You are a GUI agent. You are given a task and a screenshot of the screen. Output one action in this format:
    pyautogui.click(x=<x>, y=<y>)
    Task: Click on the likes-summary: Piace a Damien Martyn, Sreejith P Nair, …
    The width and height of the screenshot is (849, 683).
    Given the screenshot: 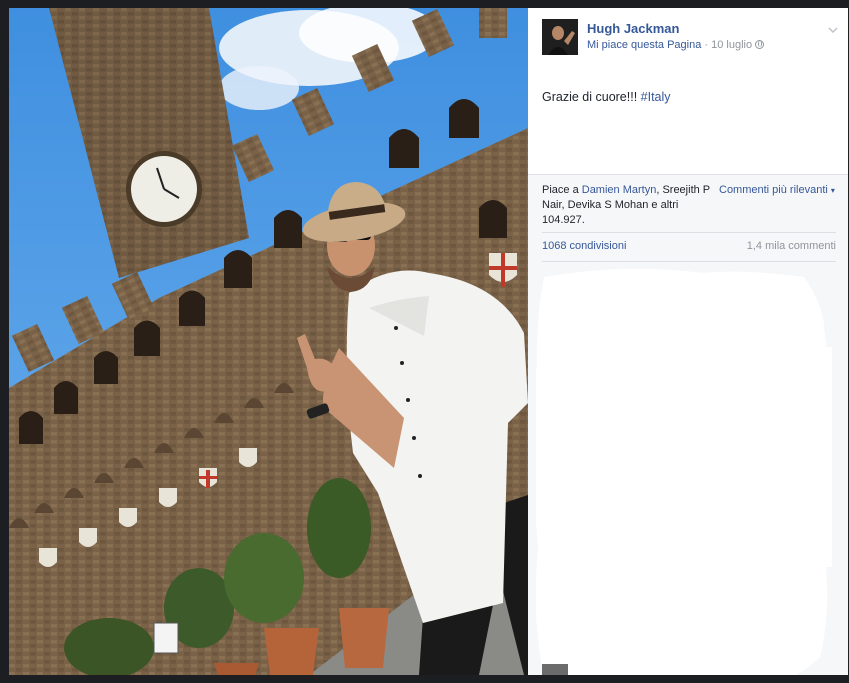 What is the action you would take?
    pyautogui.click(x=627, y=205)
    